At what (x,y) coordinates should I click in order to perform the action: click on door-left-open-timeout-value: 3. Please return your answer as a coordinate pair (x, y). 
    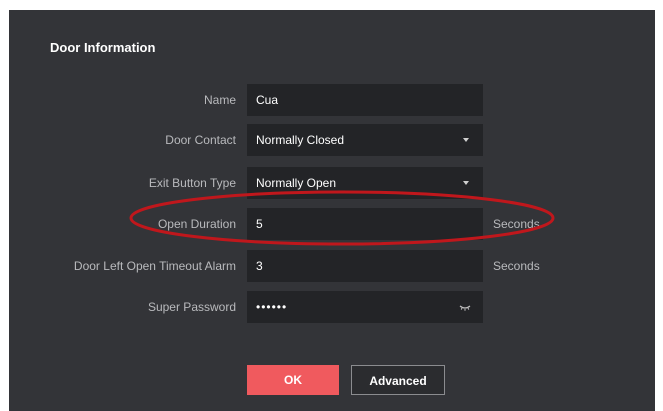
    Looking at the image, I should click on (259, 266).